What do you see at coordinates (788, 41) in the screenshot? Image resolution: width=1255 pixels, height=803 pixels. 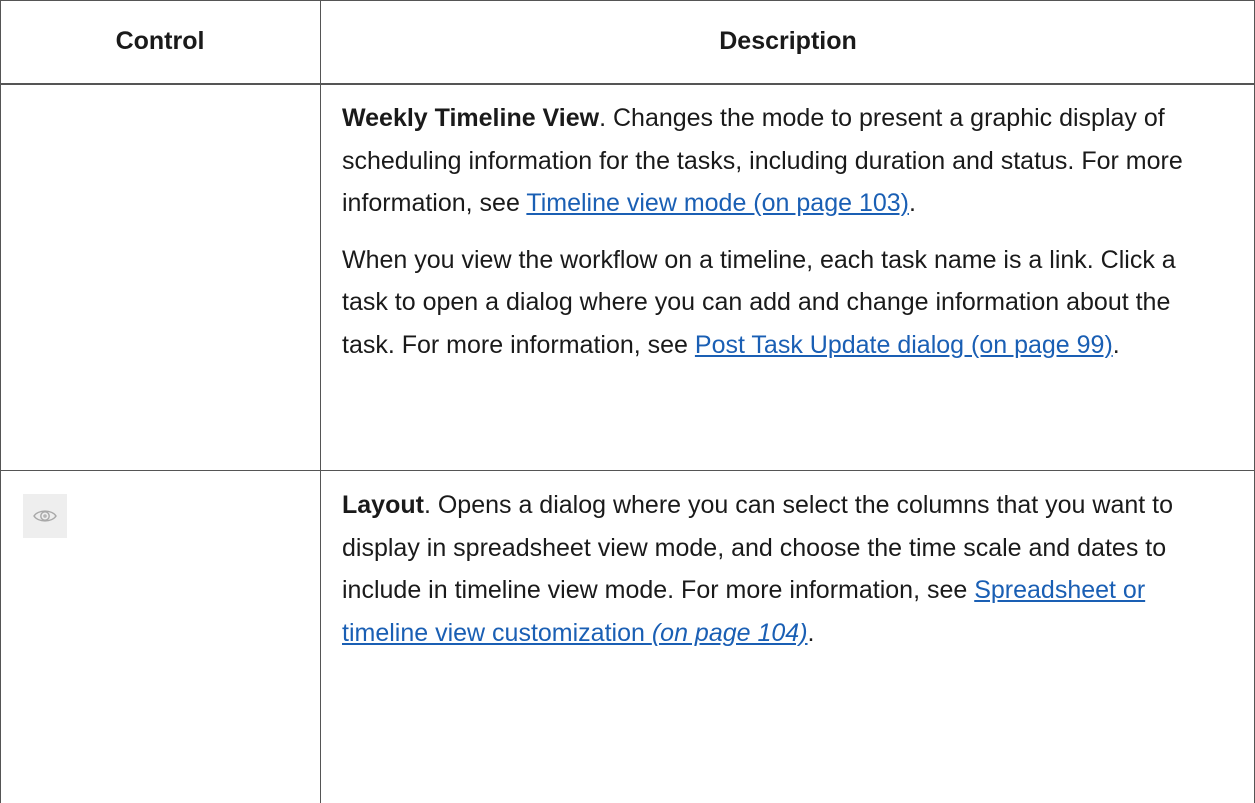 I see `header-description: Description` at bounding box center [788, 41].